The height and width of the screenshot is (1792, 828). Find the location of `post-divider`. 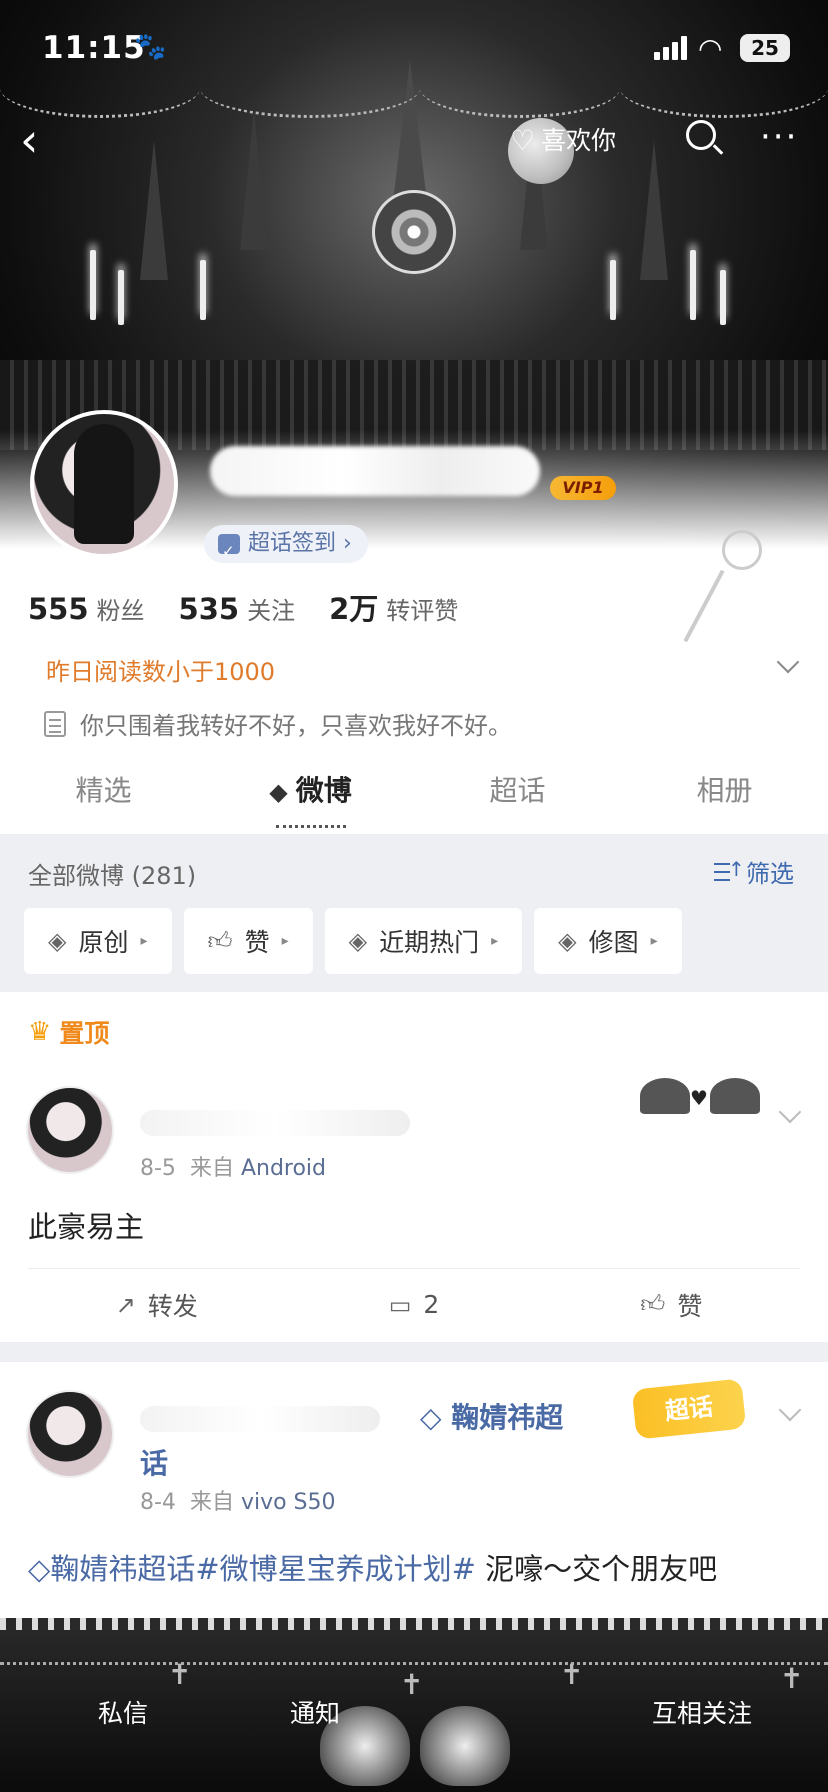

post-divider is located at coordinates (414, 1352).